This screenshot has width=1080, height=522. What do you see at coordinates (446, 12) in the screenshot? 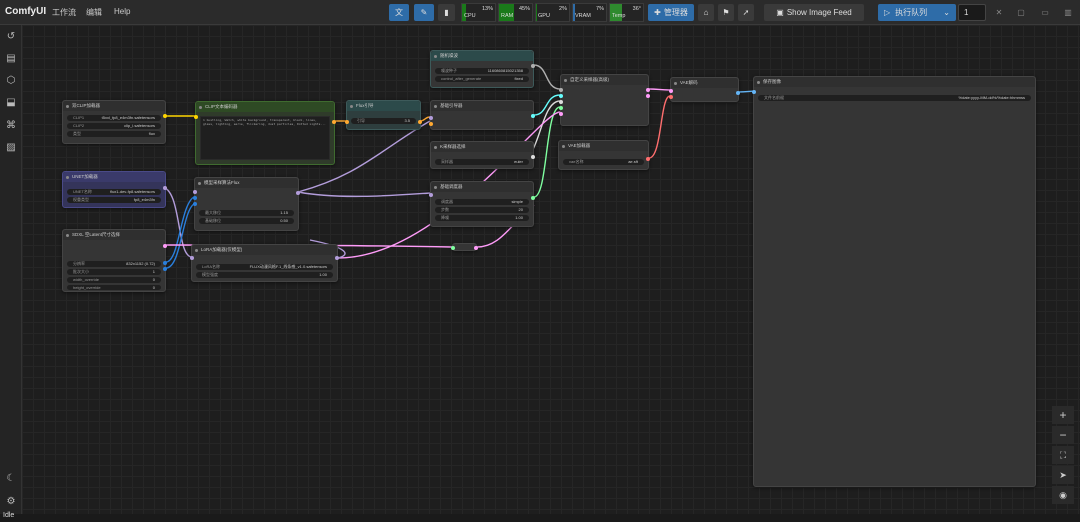
I see `bookmark-icon: ▮` at bounding box center [446, 12].